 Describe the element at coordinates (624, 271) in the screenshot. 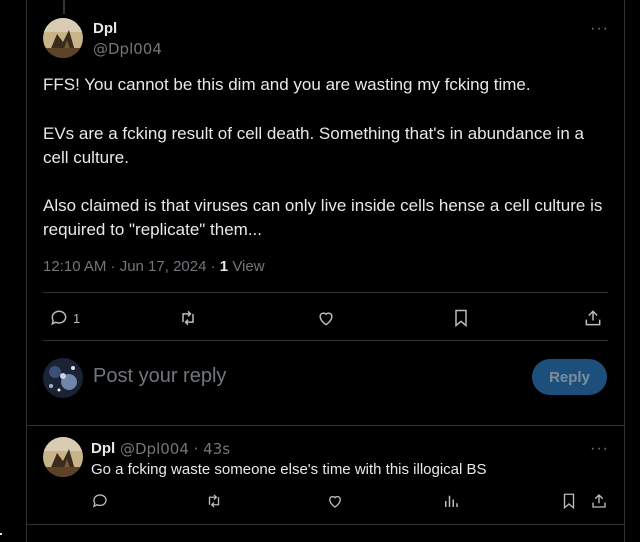

I see `timeline-border-right` at that location.